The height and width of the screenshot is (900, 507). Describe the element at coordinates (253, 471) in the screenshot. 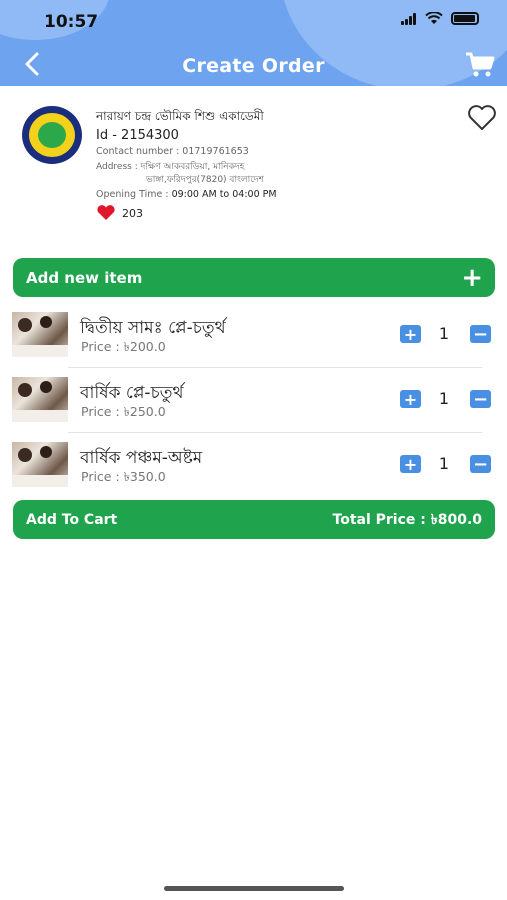

I see `order-item: বার্ষিক পঞ্চম-অষ্টম Price : ৳350.0 + 1 −` at that location.